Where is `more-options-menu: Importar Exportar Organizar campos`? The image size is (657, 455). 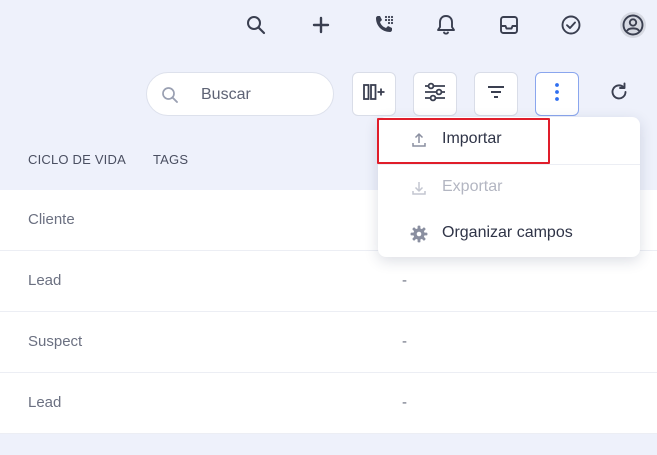 more-options-menu: Importar Exportar Organizar campos is located at coordinates (509, 187).